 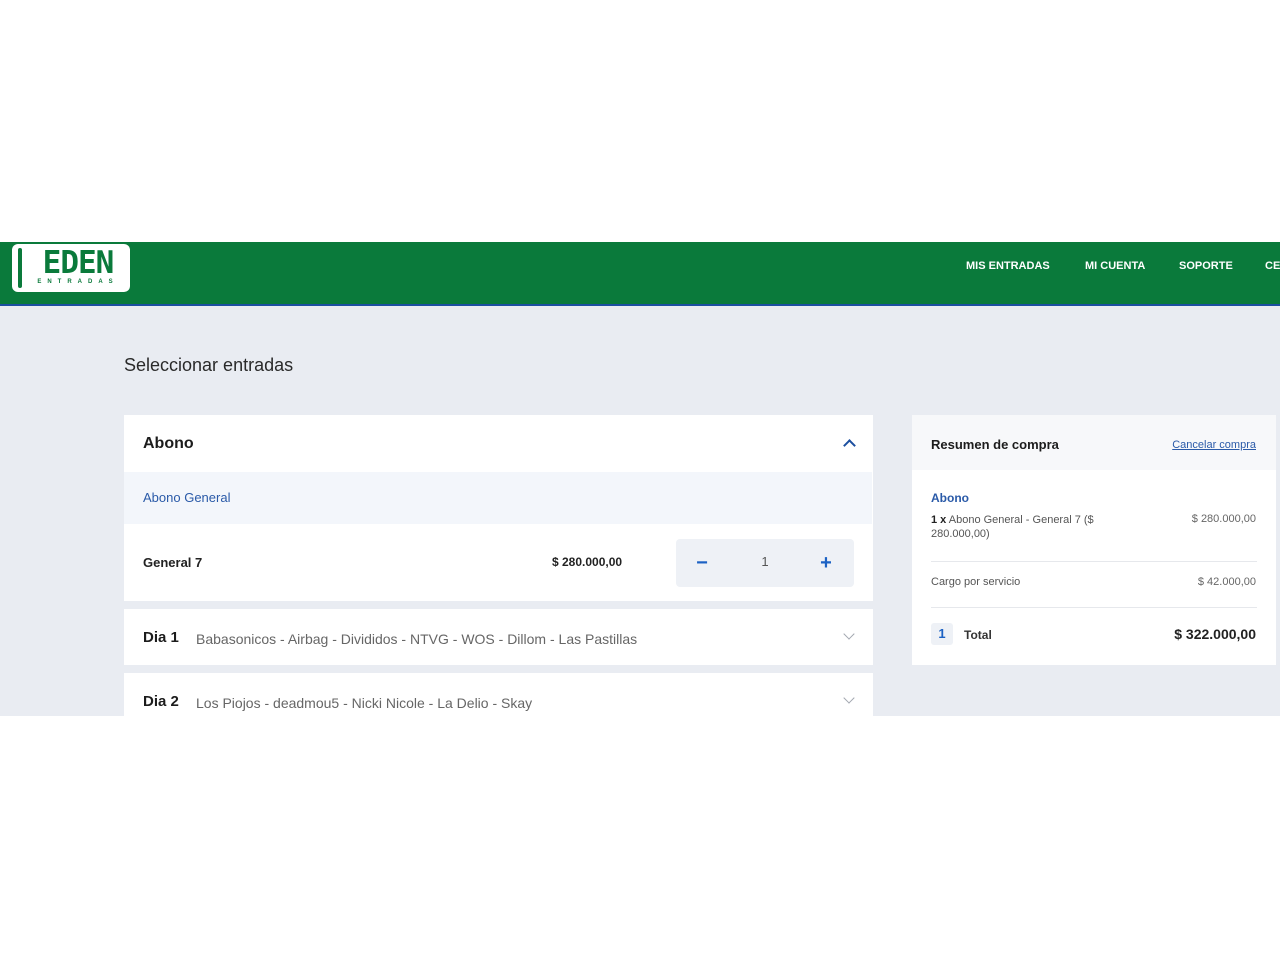 I want to click on logo-bar, so click(x=20, y=268).